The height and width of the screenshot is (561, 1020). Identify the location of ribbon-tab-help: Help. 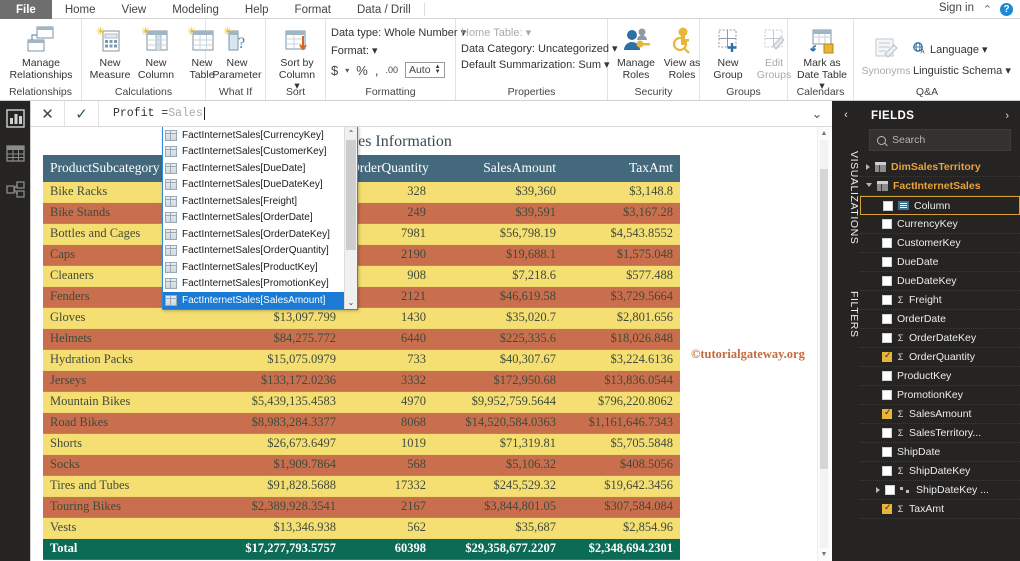
(257, 9).